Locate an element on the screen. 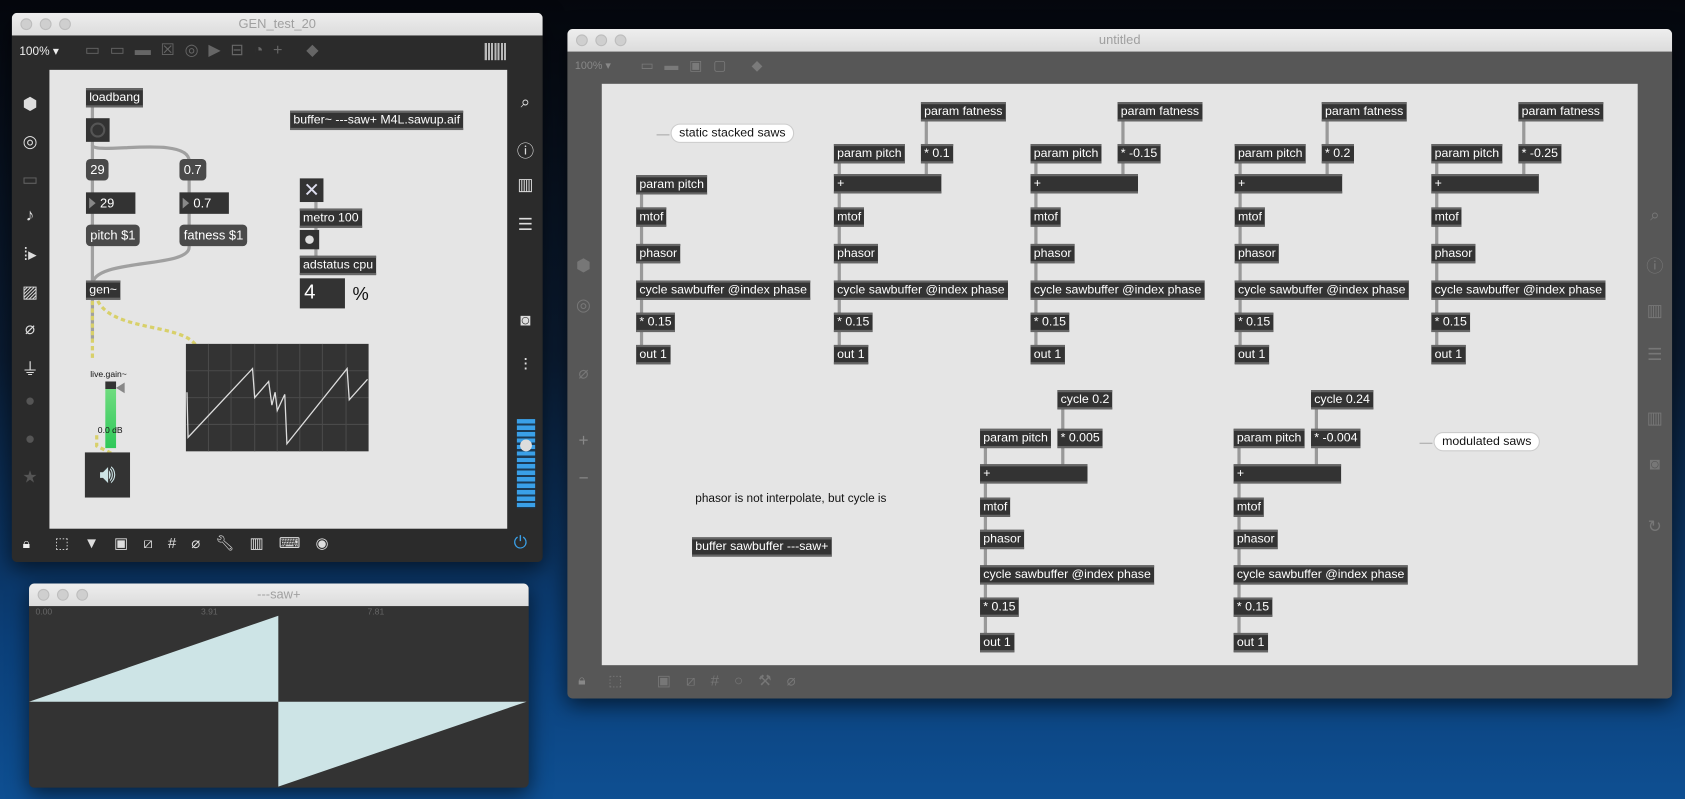 The image size is (1685, 799). waveform-display is located at coordinates (279, 697).